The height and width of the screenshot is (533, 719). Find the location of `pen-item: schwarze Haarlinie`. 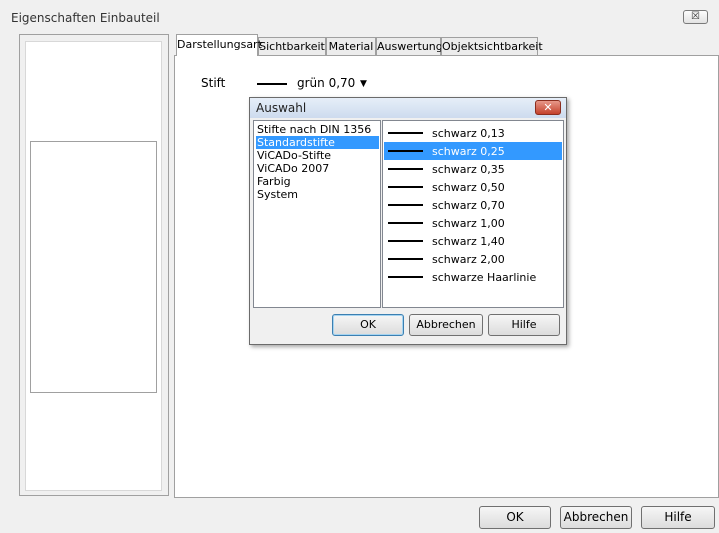

pen-item: schwarze Haarlinie is located at coordinates (473, 277).